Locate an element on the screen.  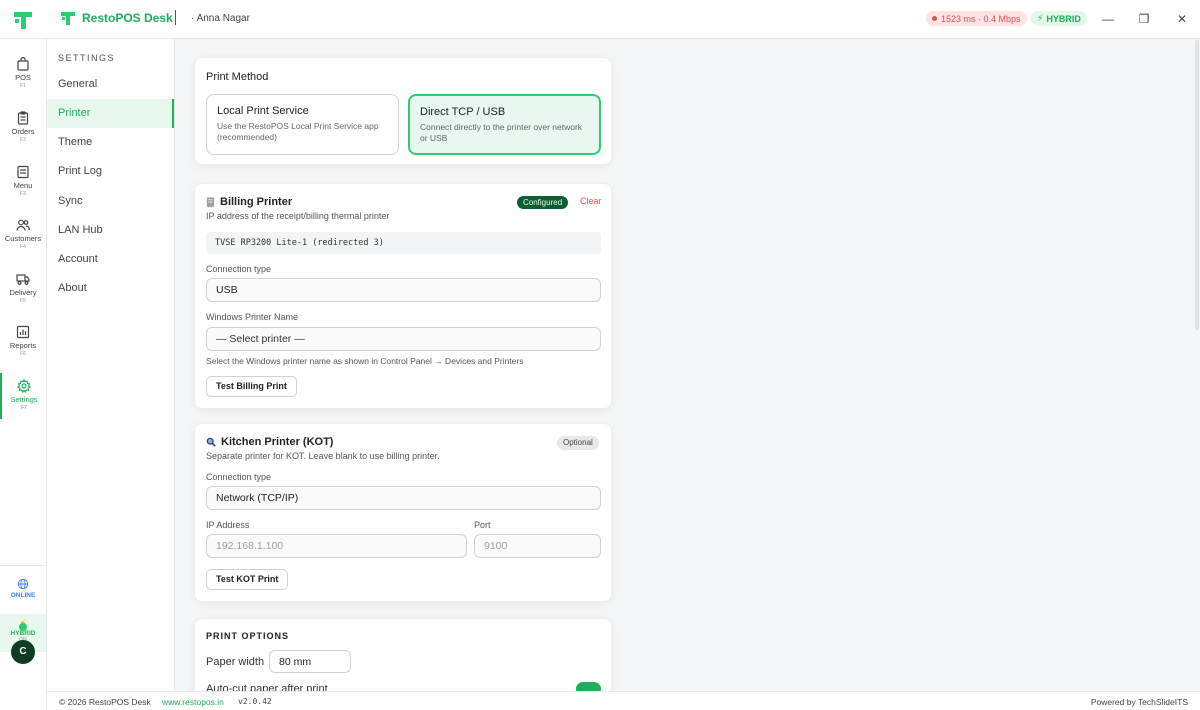
rail-label: Reports is located at coordinates (23, 345).